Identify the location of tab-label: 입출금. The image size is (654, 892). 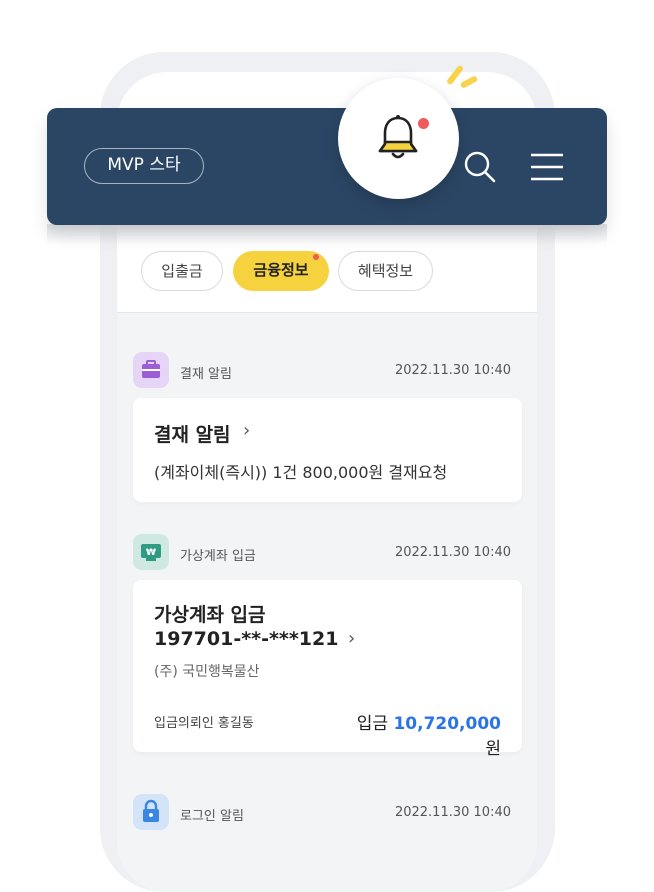
(182, 271).